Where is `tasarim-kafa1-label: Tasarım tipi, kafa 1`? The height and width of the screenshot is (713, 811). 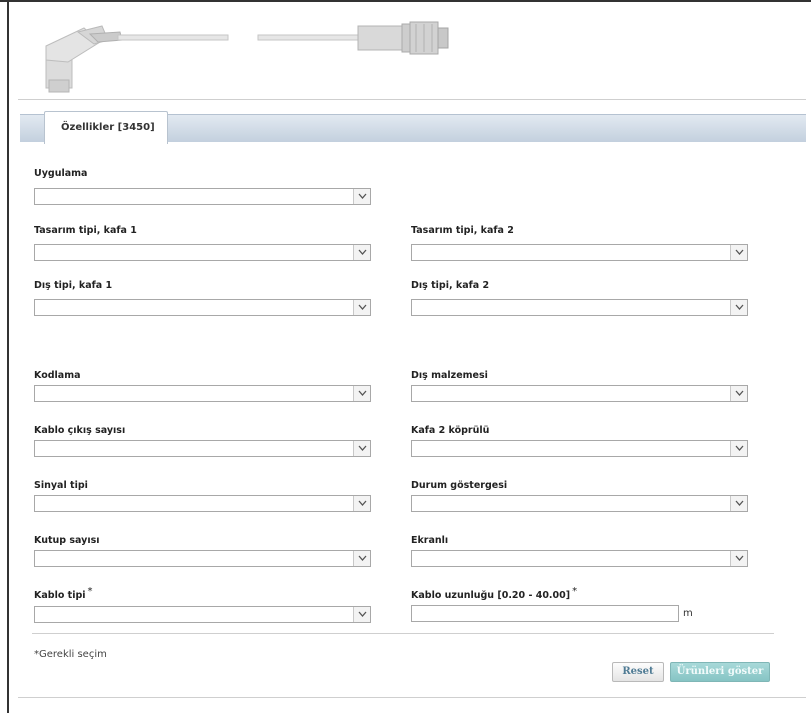
tasarim-kafa1-label: Tasarım tipi, kafa 1 is located at coordinates (85, 230).